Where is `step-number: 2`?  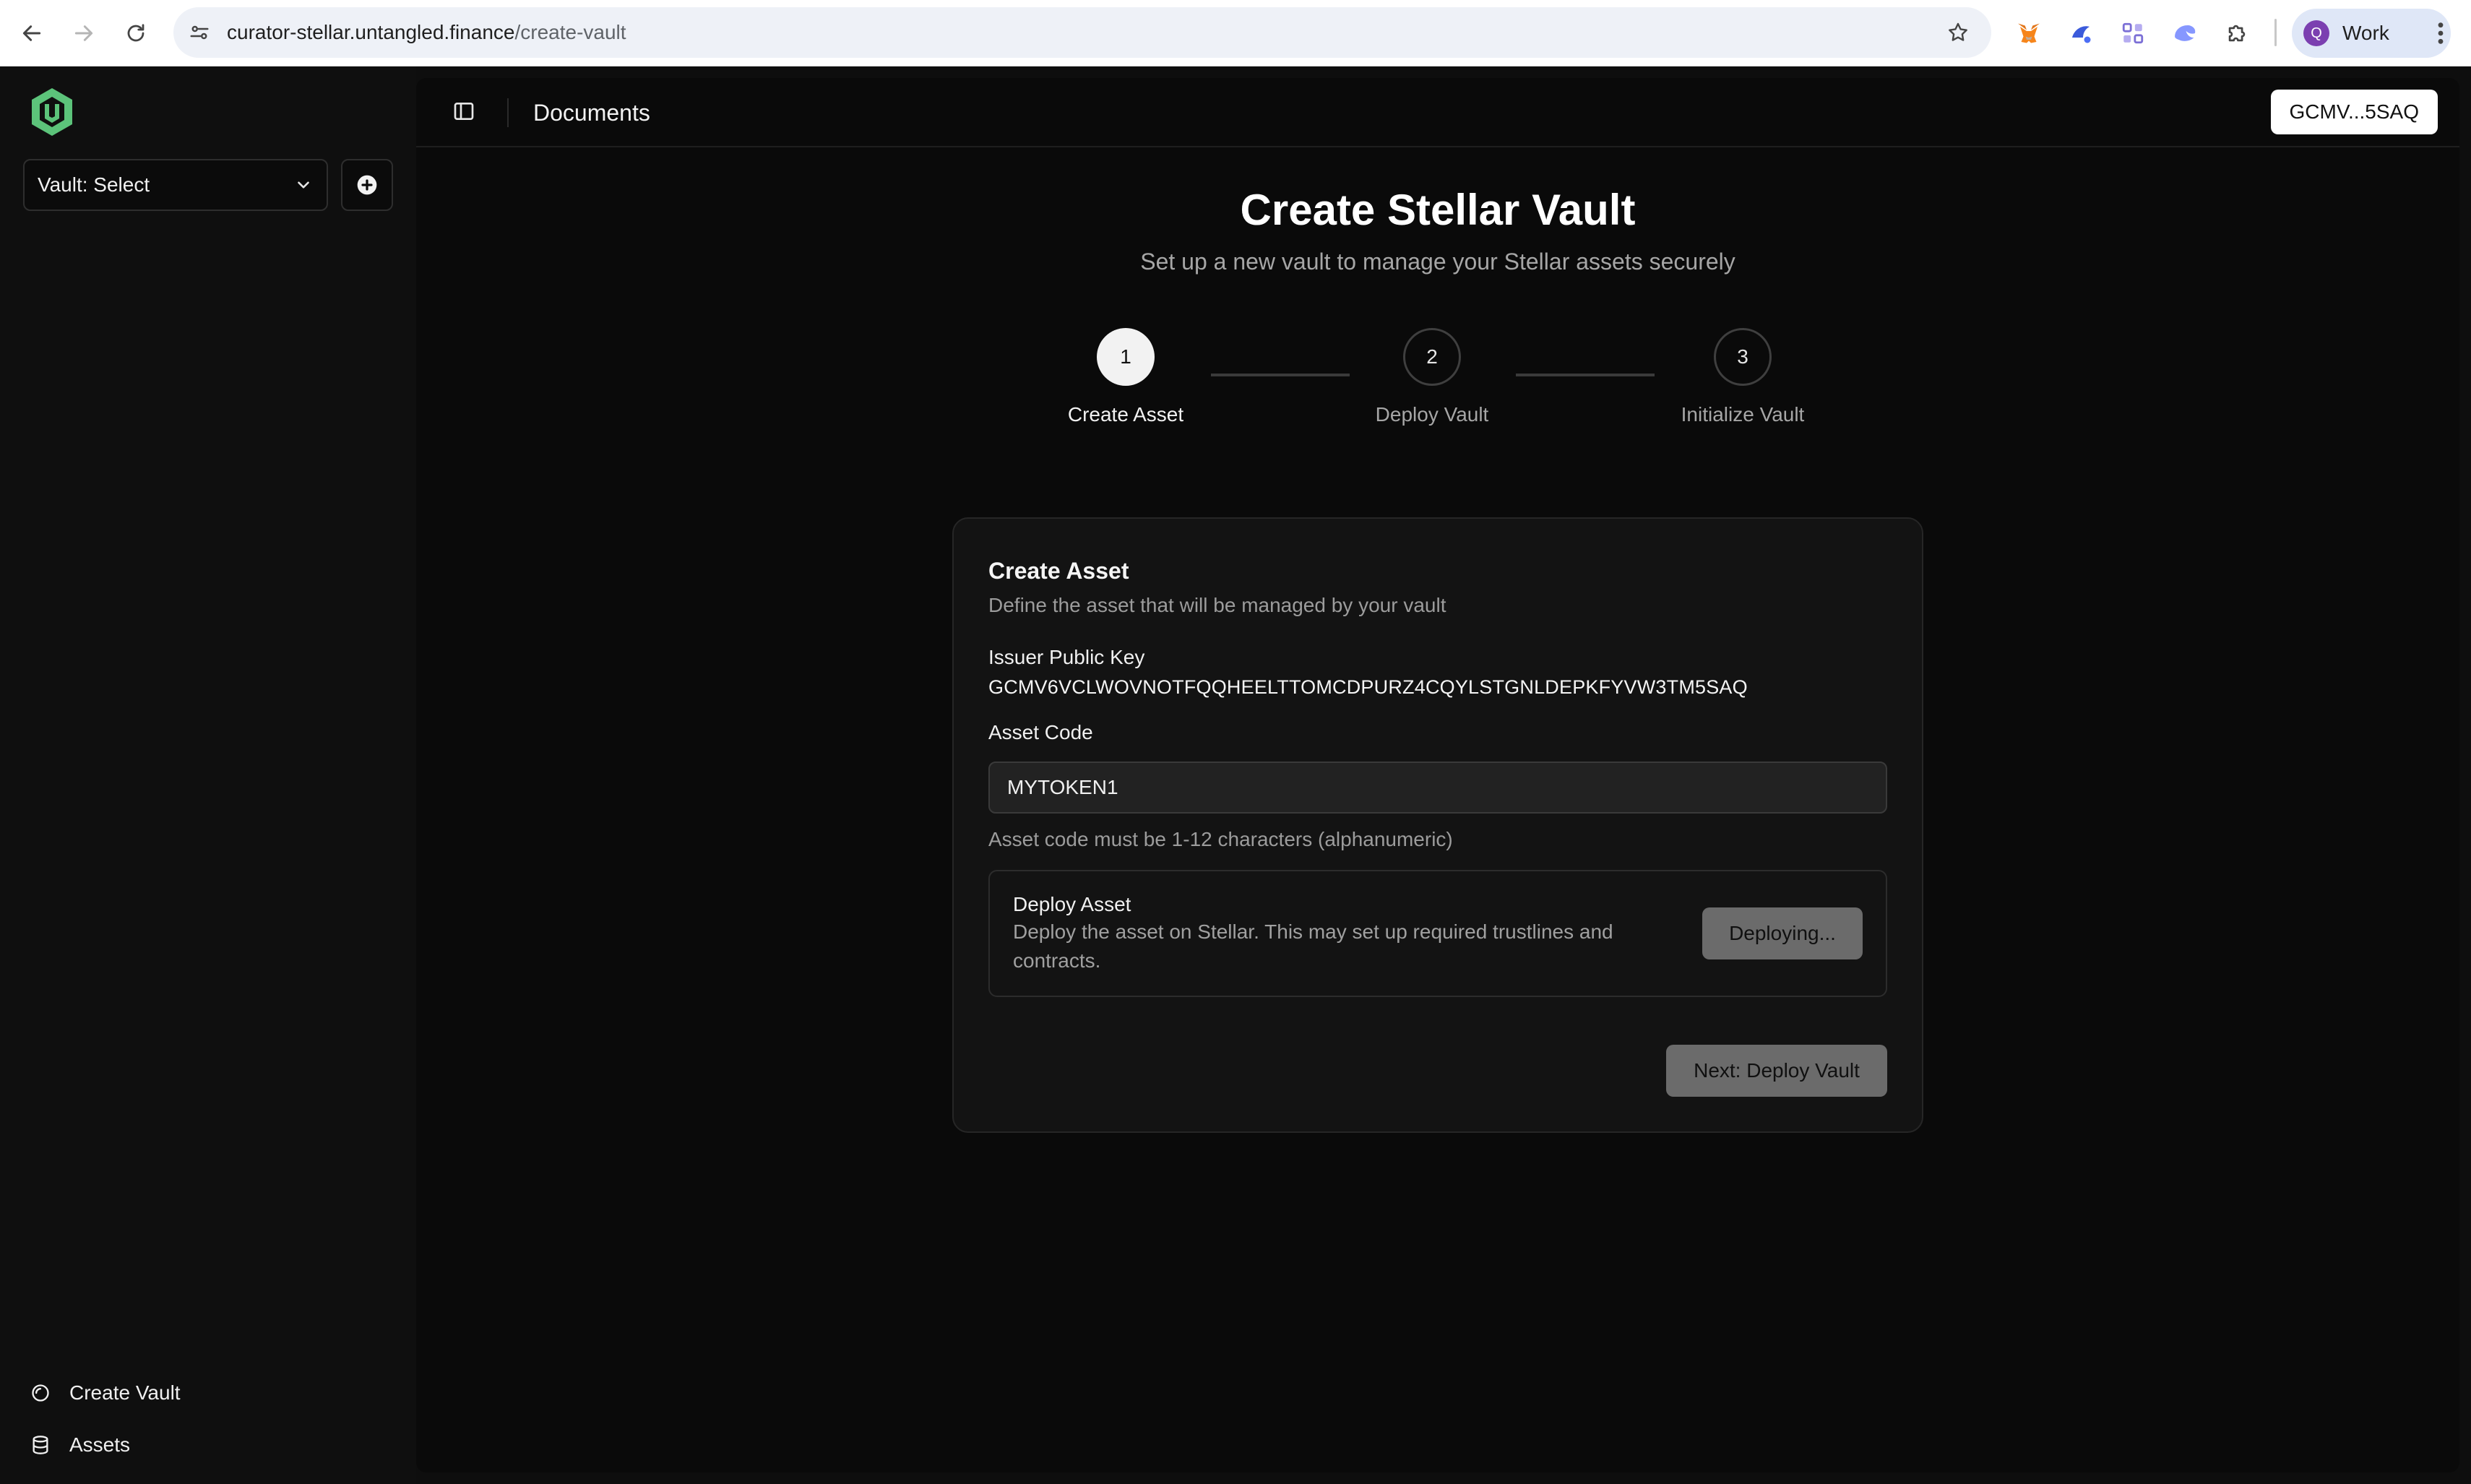
step-number: 2 is located at coordinates (1432, 357).